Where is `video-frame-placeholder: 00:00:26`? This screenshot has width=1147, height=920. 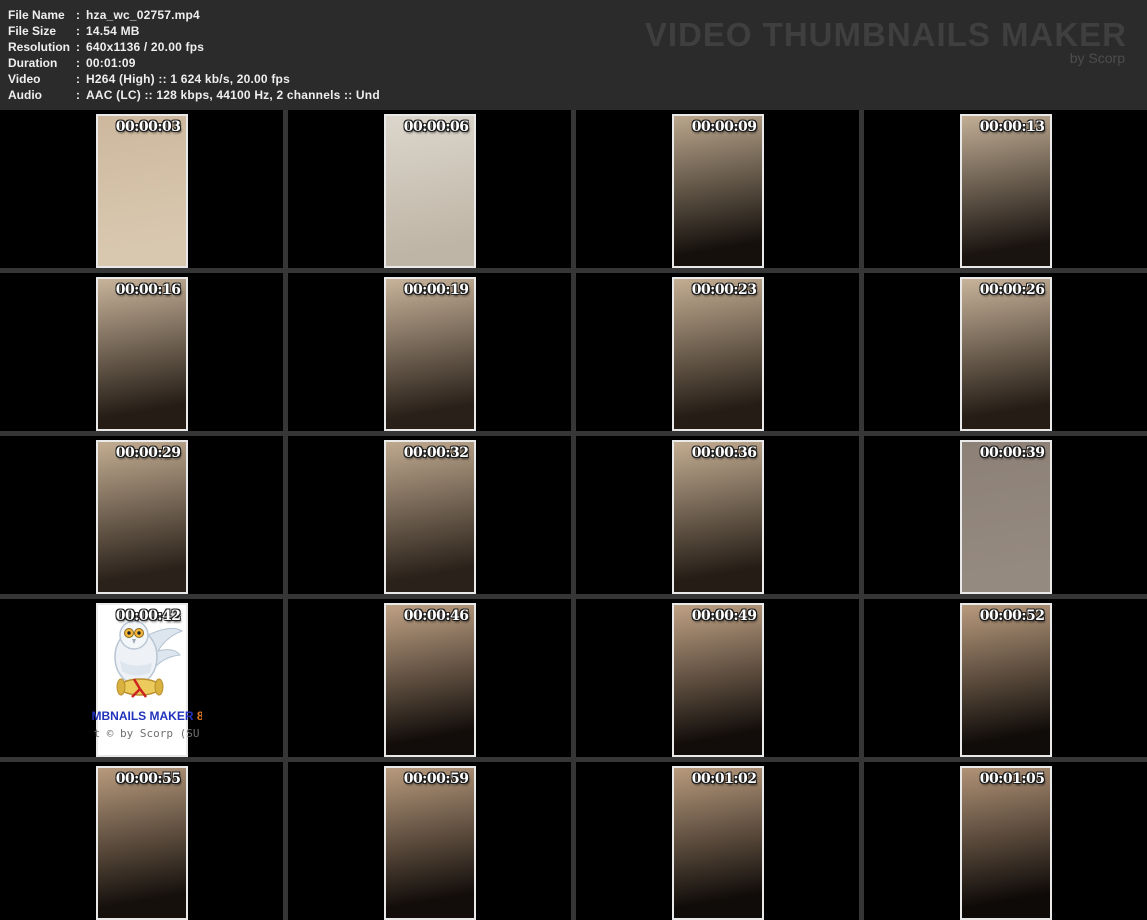
video-frame-placeholder: 00:00:26 is located at coordinates (1005, 354).